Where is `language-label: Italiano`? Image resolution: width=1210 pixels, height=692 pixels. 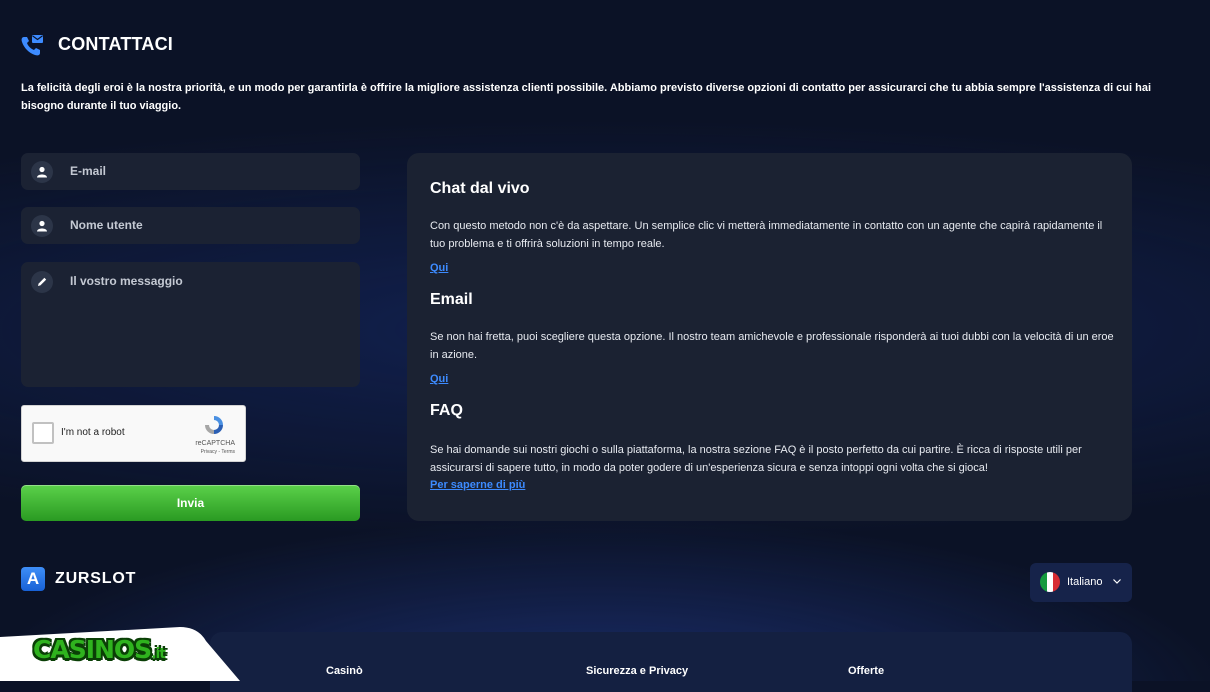
language-label: Italiano is located at coordinates (1085, 582).